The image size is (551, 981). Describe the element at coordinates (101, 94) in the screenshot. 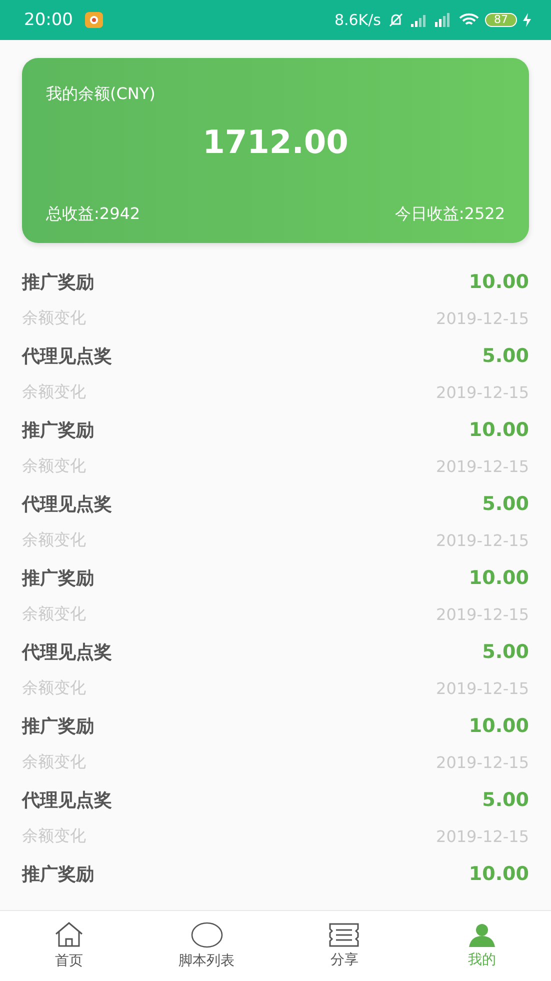

I see `balance-title: 我的余额(CNY)` at that location.